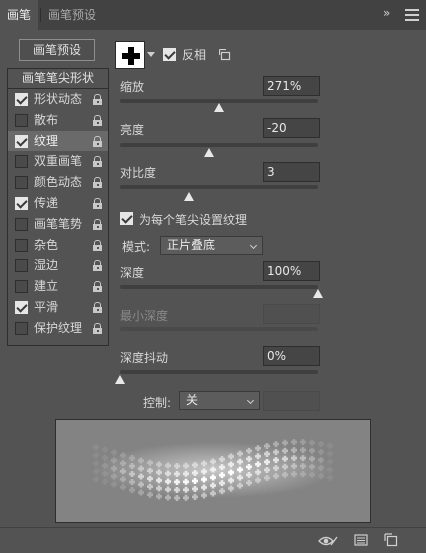 The width and height of the screenshot is (426, 553). I want to click on brush-presets-button: 画笔预设, so click(57, 50).